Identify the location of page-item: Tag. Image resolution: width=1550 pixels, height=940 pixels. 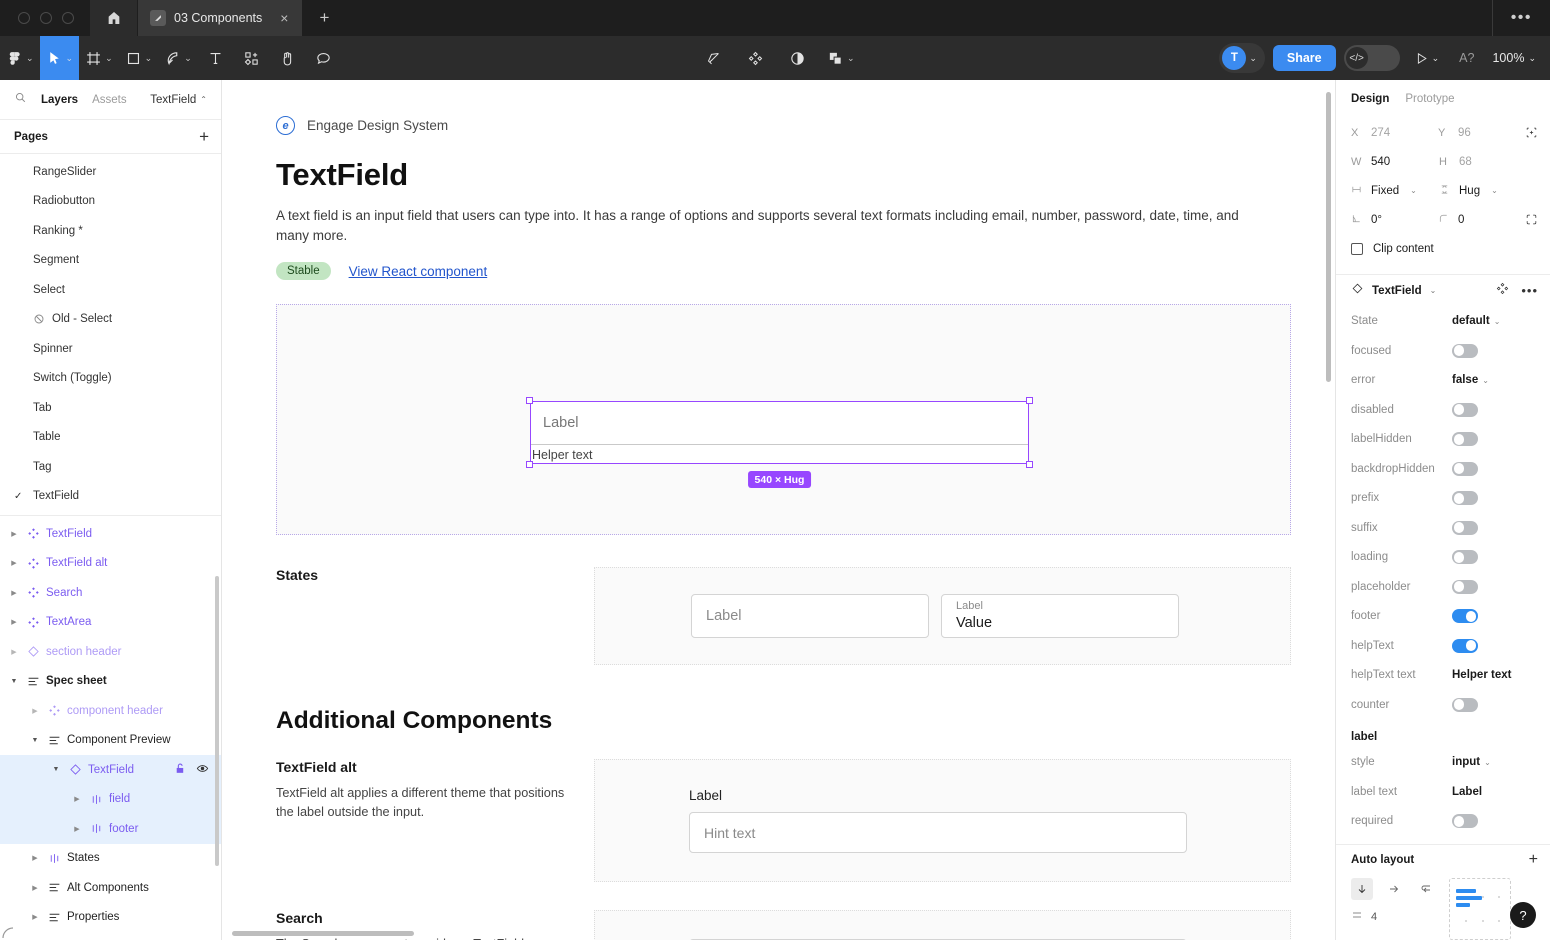
(110, 467).